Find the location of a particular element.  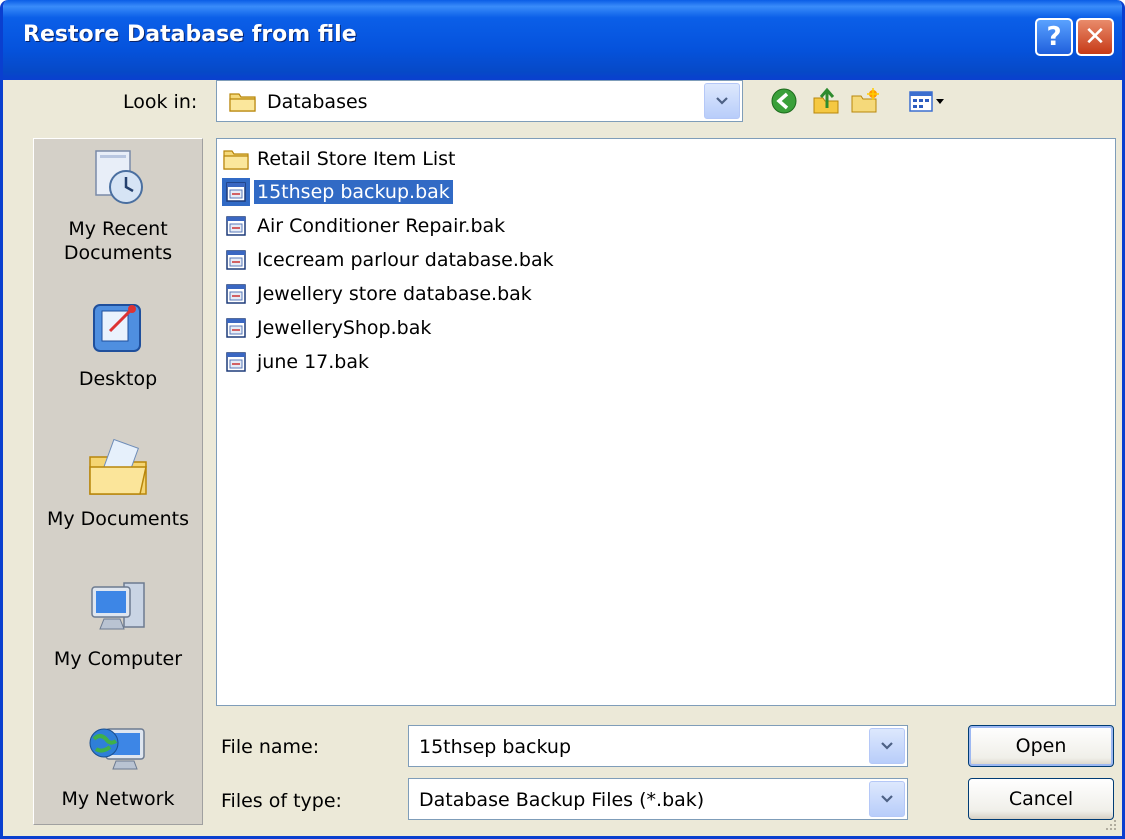

place-label-recent-line2: Documents is located at coordinates (118, 253).